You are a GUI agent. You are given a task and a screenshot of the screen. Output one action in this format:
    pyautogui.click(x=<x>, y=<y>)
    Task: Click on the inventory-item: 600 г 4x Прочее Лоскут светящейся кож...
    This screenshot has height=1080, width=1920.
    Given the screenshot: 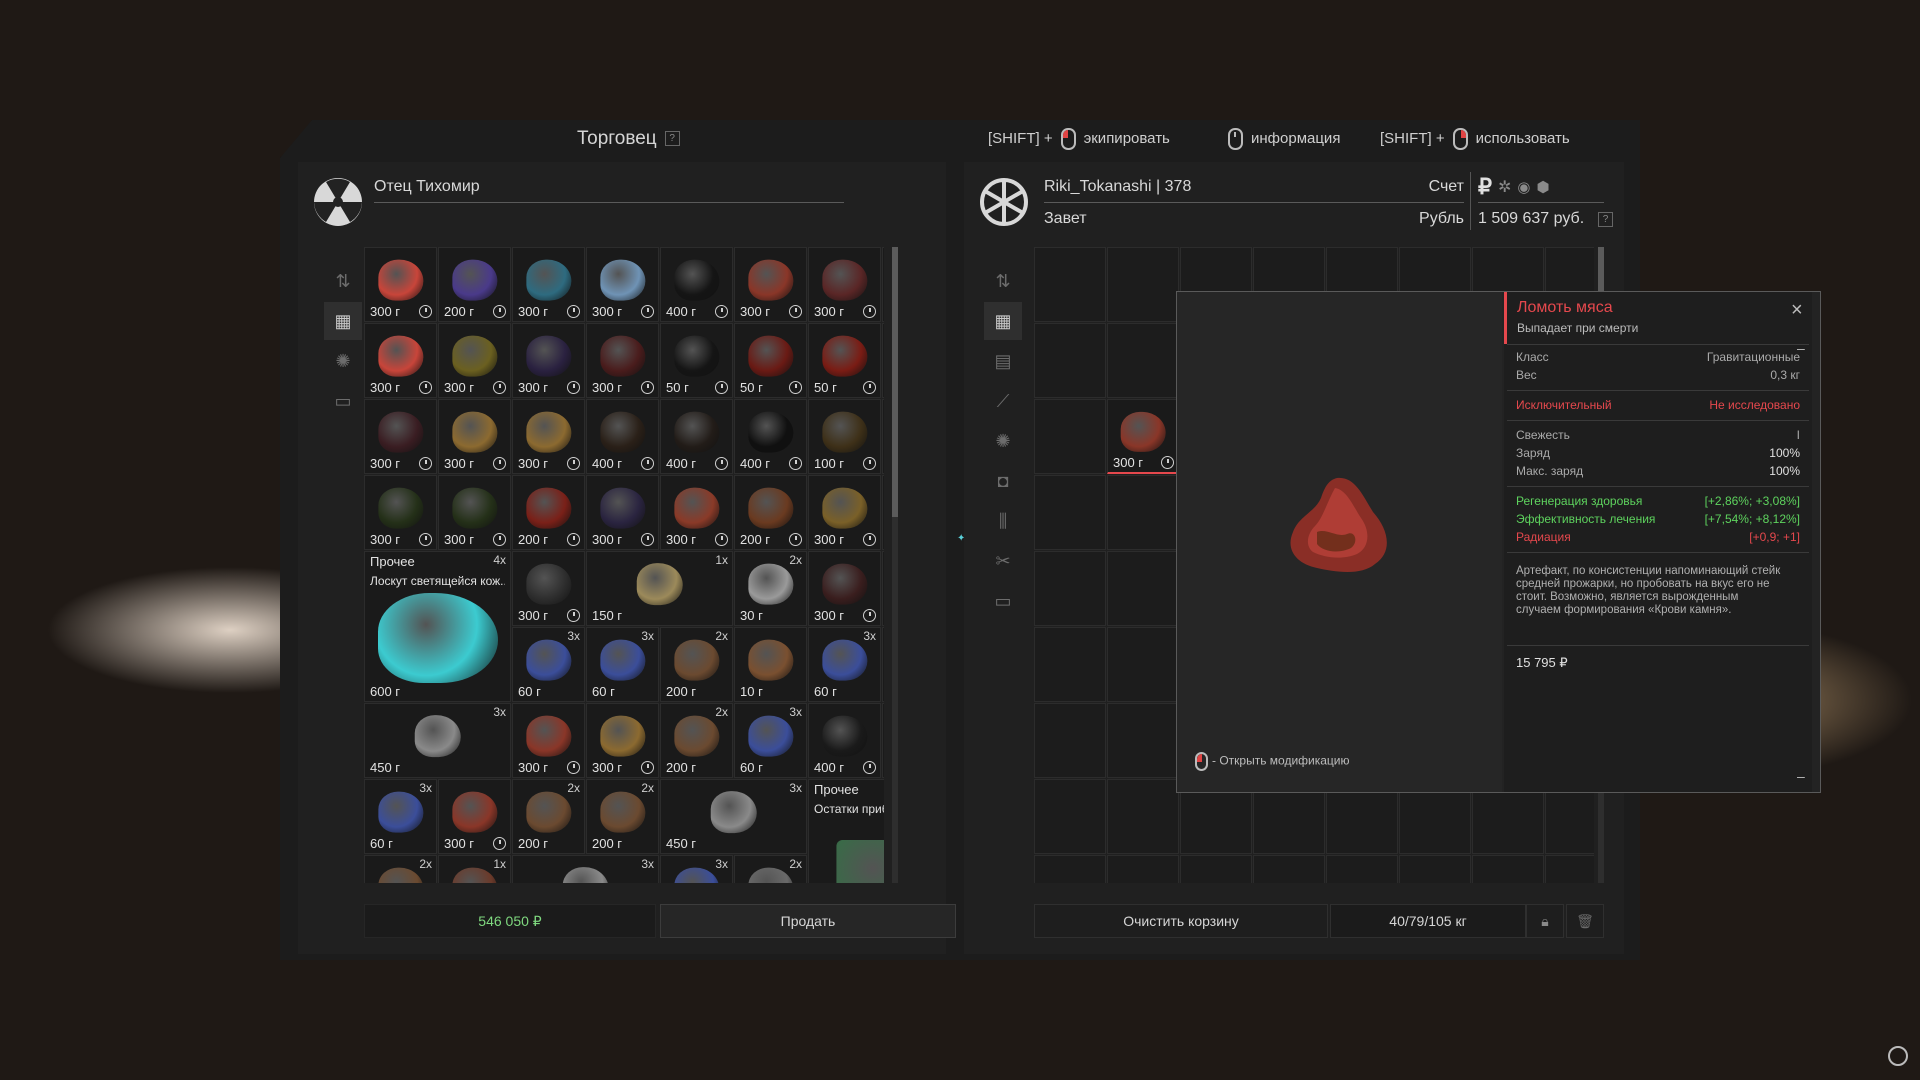 What is the action you would take?
    pyautogui.click(x=437, y=626)
    